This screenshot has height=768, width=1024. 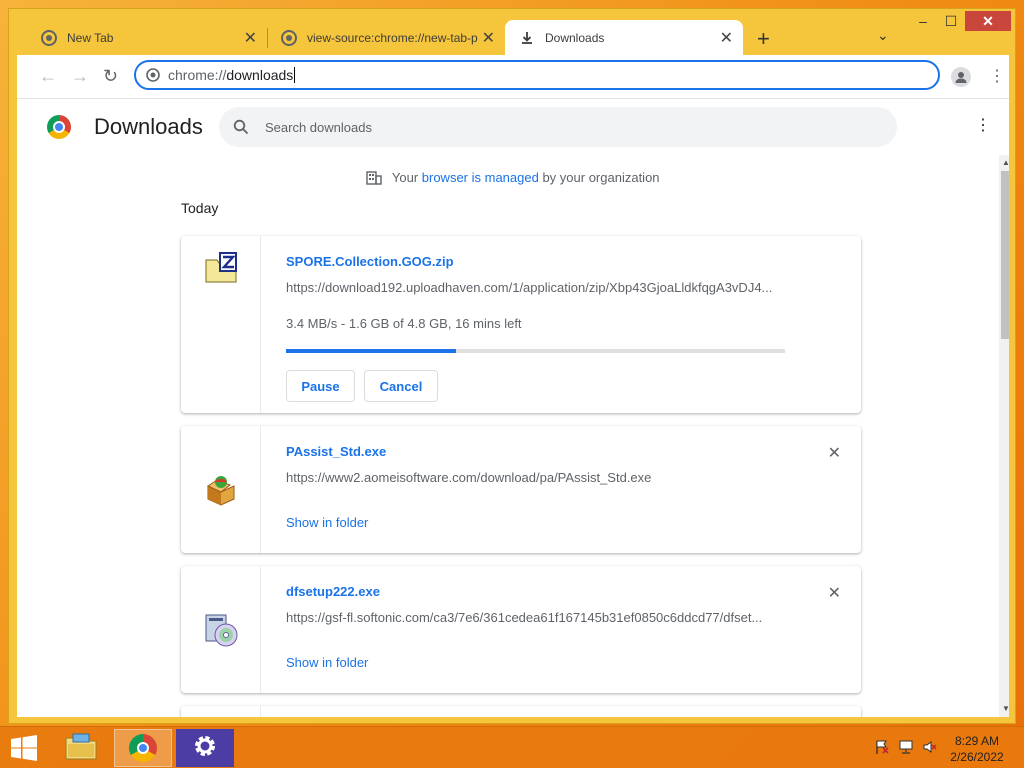 I want to click on pause-button: Pause, so click(x=320, y=386).